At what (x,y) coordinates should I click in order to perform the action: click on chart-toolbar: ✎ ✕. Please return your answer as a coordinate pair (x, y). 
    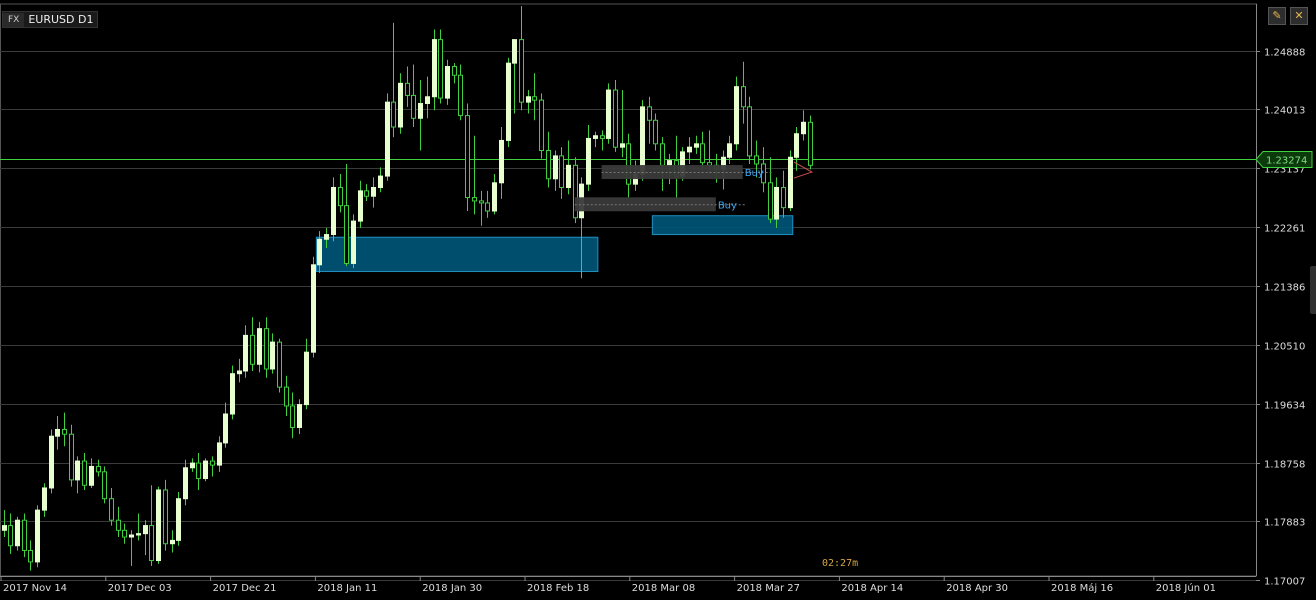
    Looking at the image, I should click on (1288, 16).